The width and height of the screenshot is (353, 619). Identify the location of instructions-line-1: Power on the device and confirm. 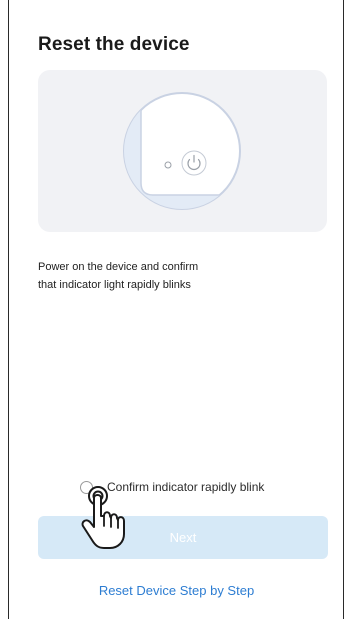
(118, 267).